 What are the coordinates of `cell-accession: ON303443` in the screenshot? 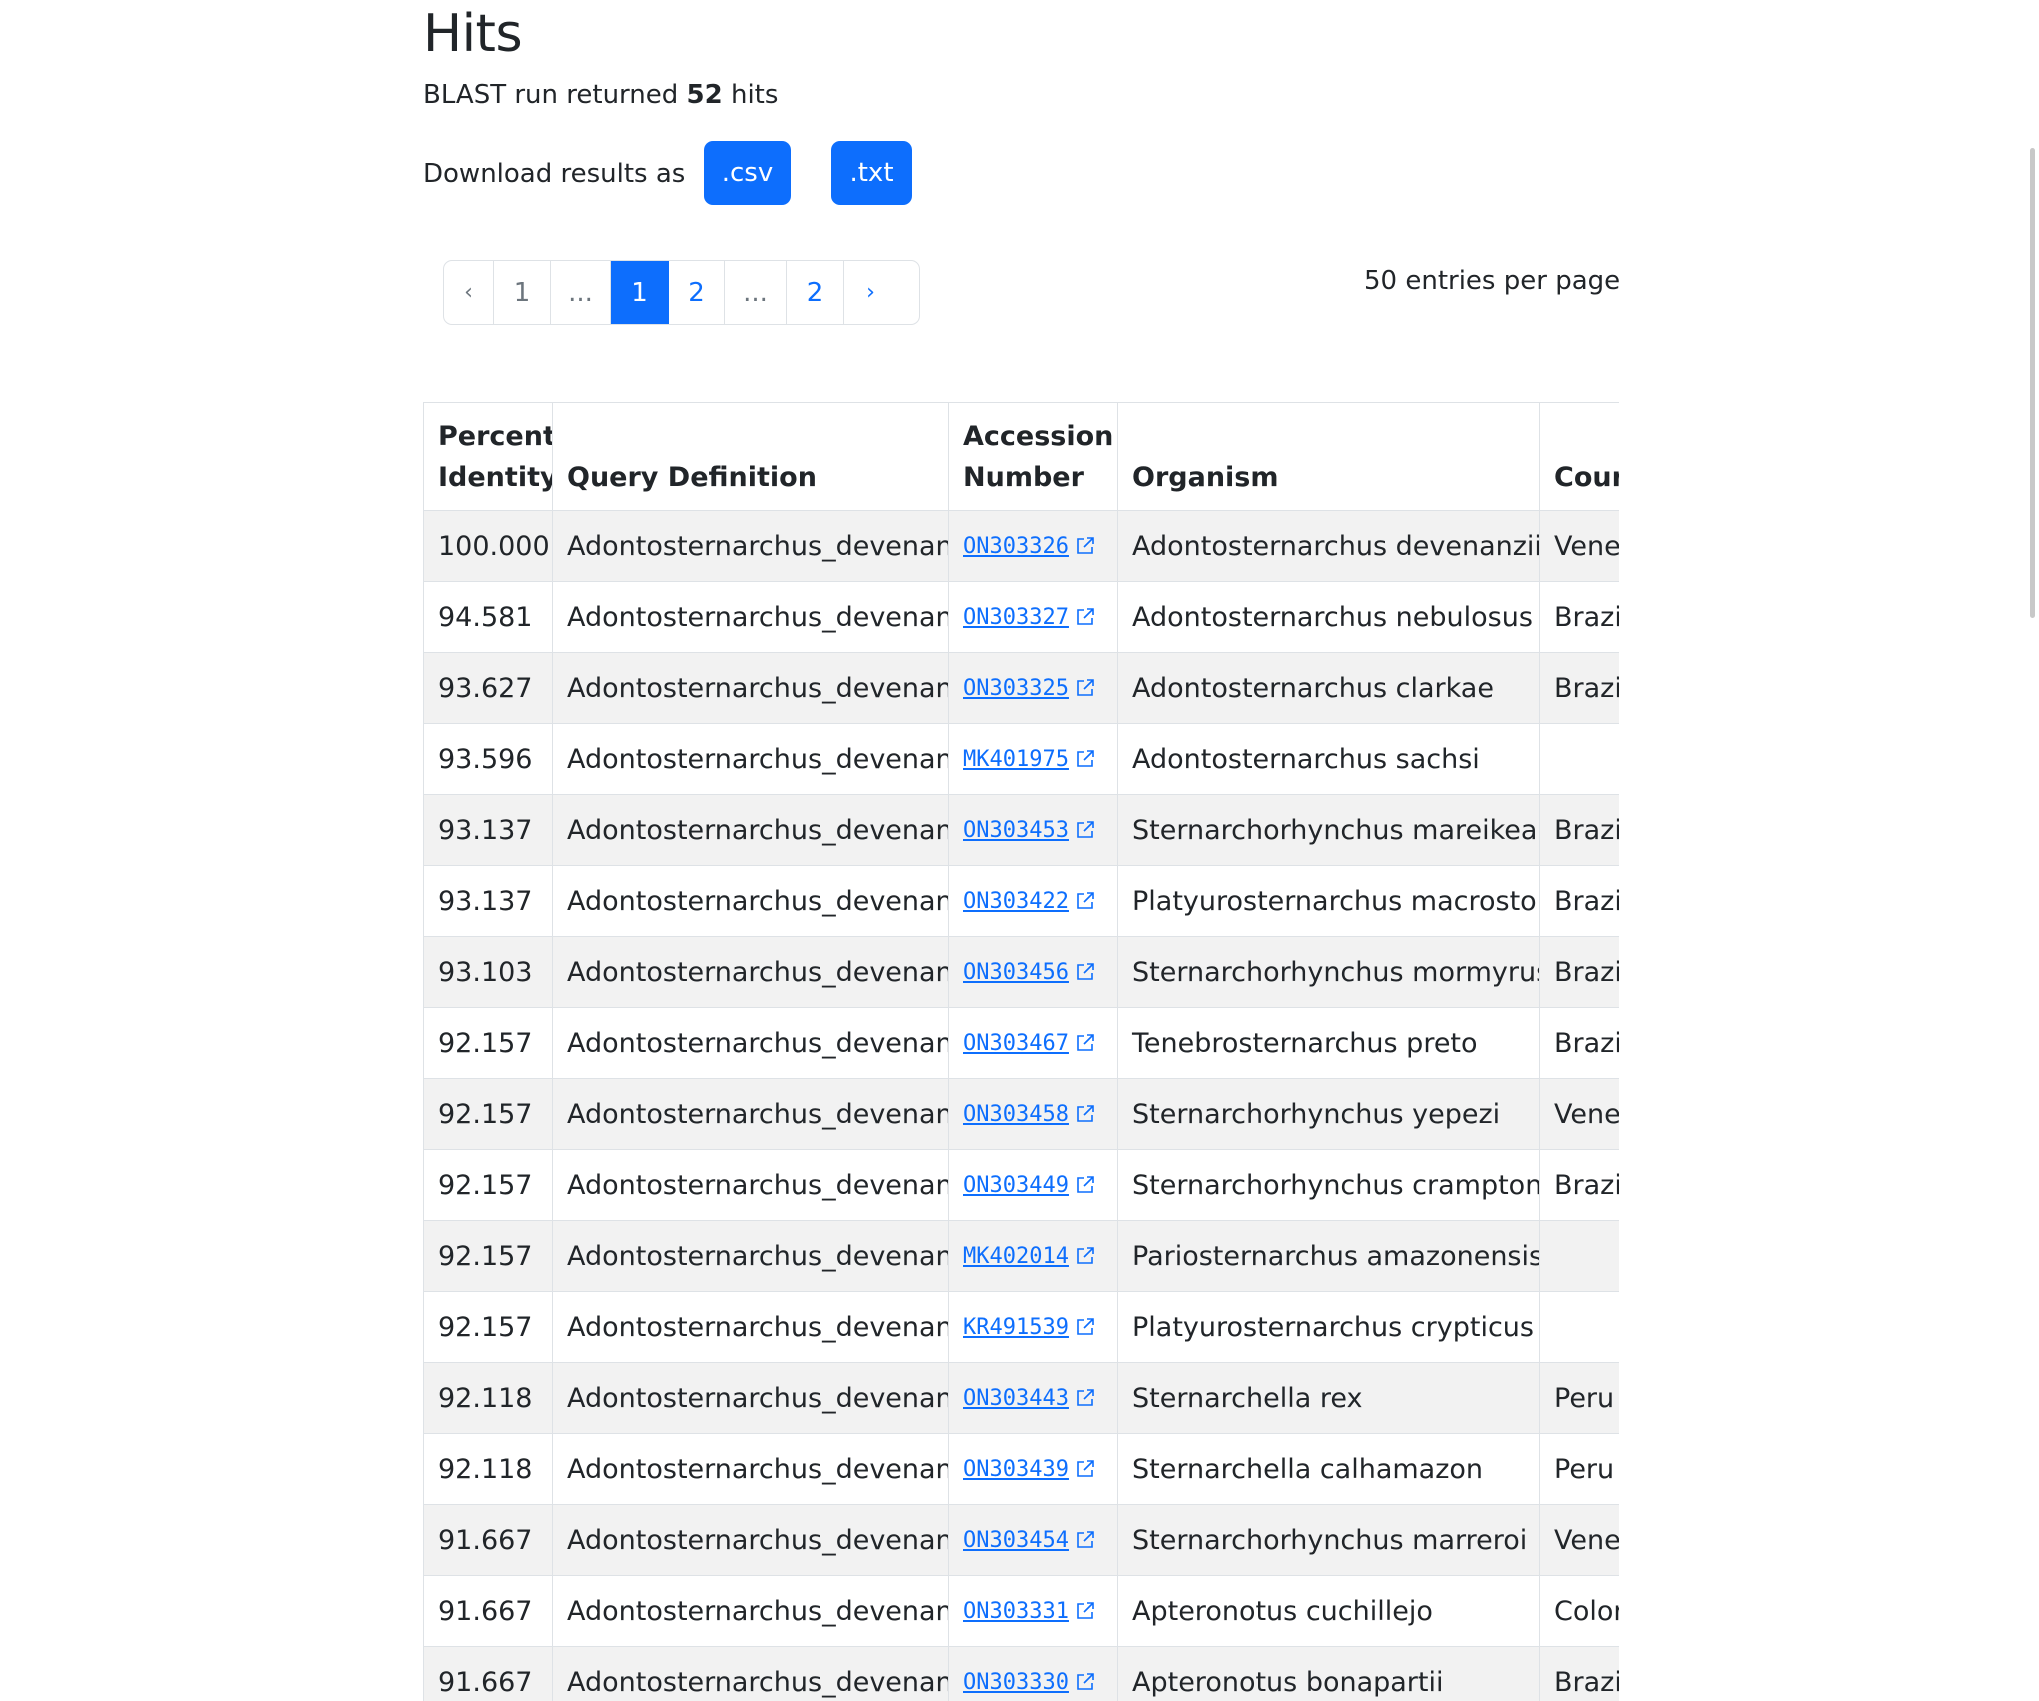 It's located at (1033, 1398).